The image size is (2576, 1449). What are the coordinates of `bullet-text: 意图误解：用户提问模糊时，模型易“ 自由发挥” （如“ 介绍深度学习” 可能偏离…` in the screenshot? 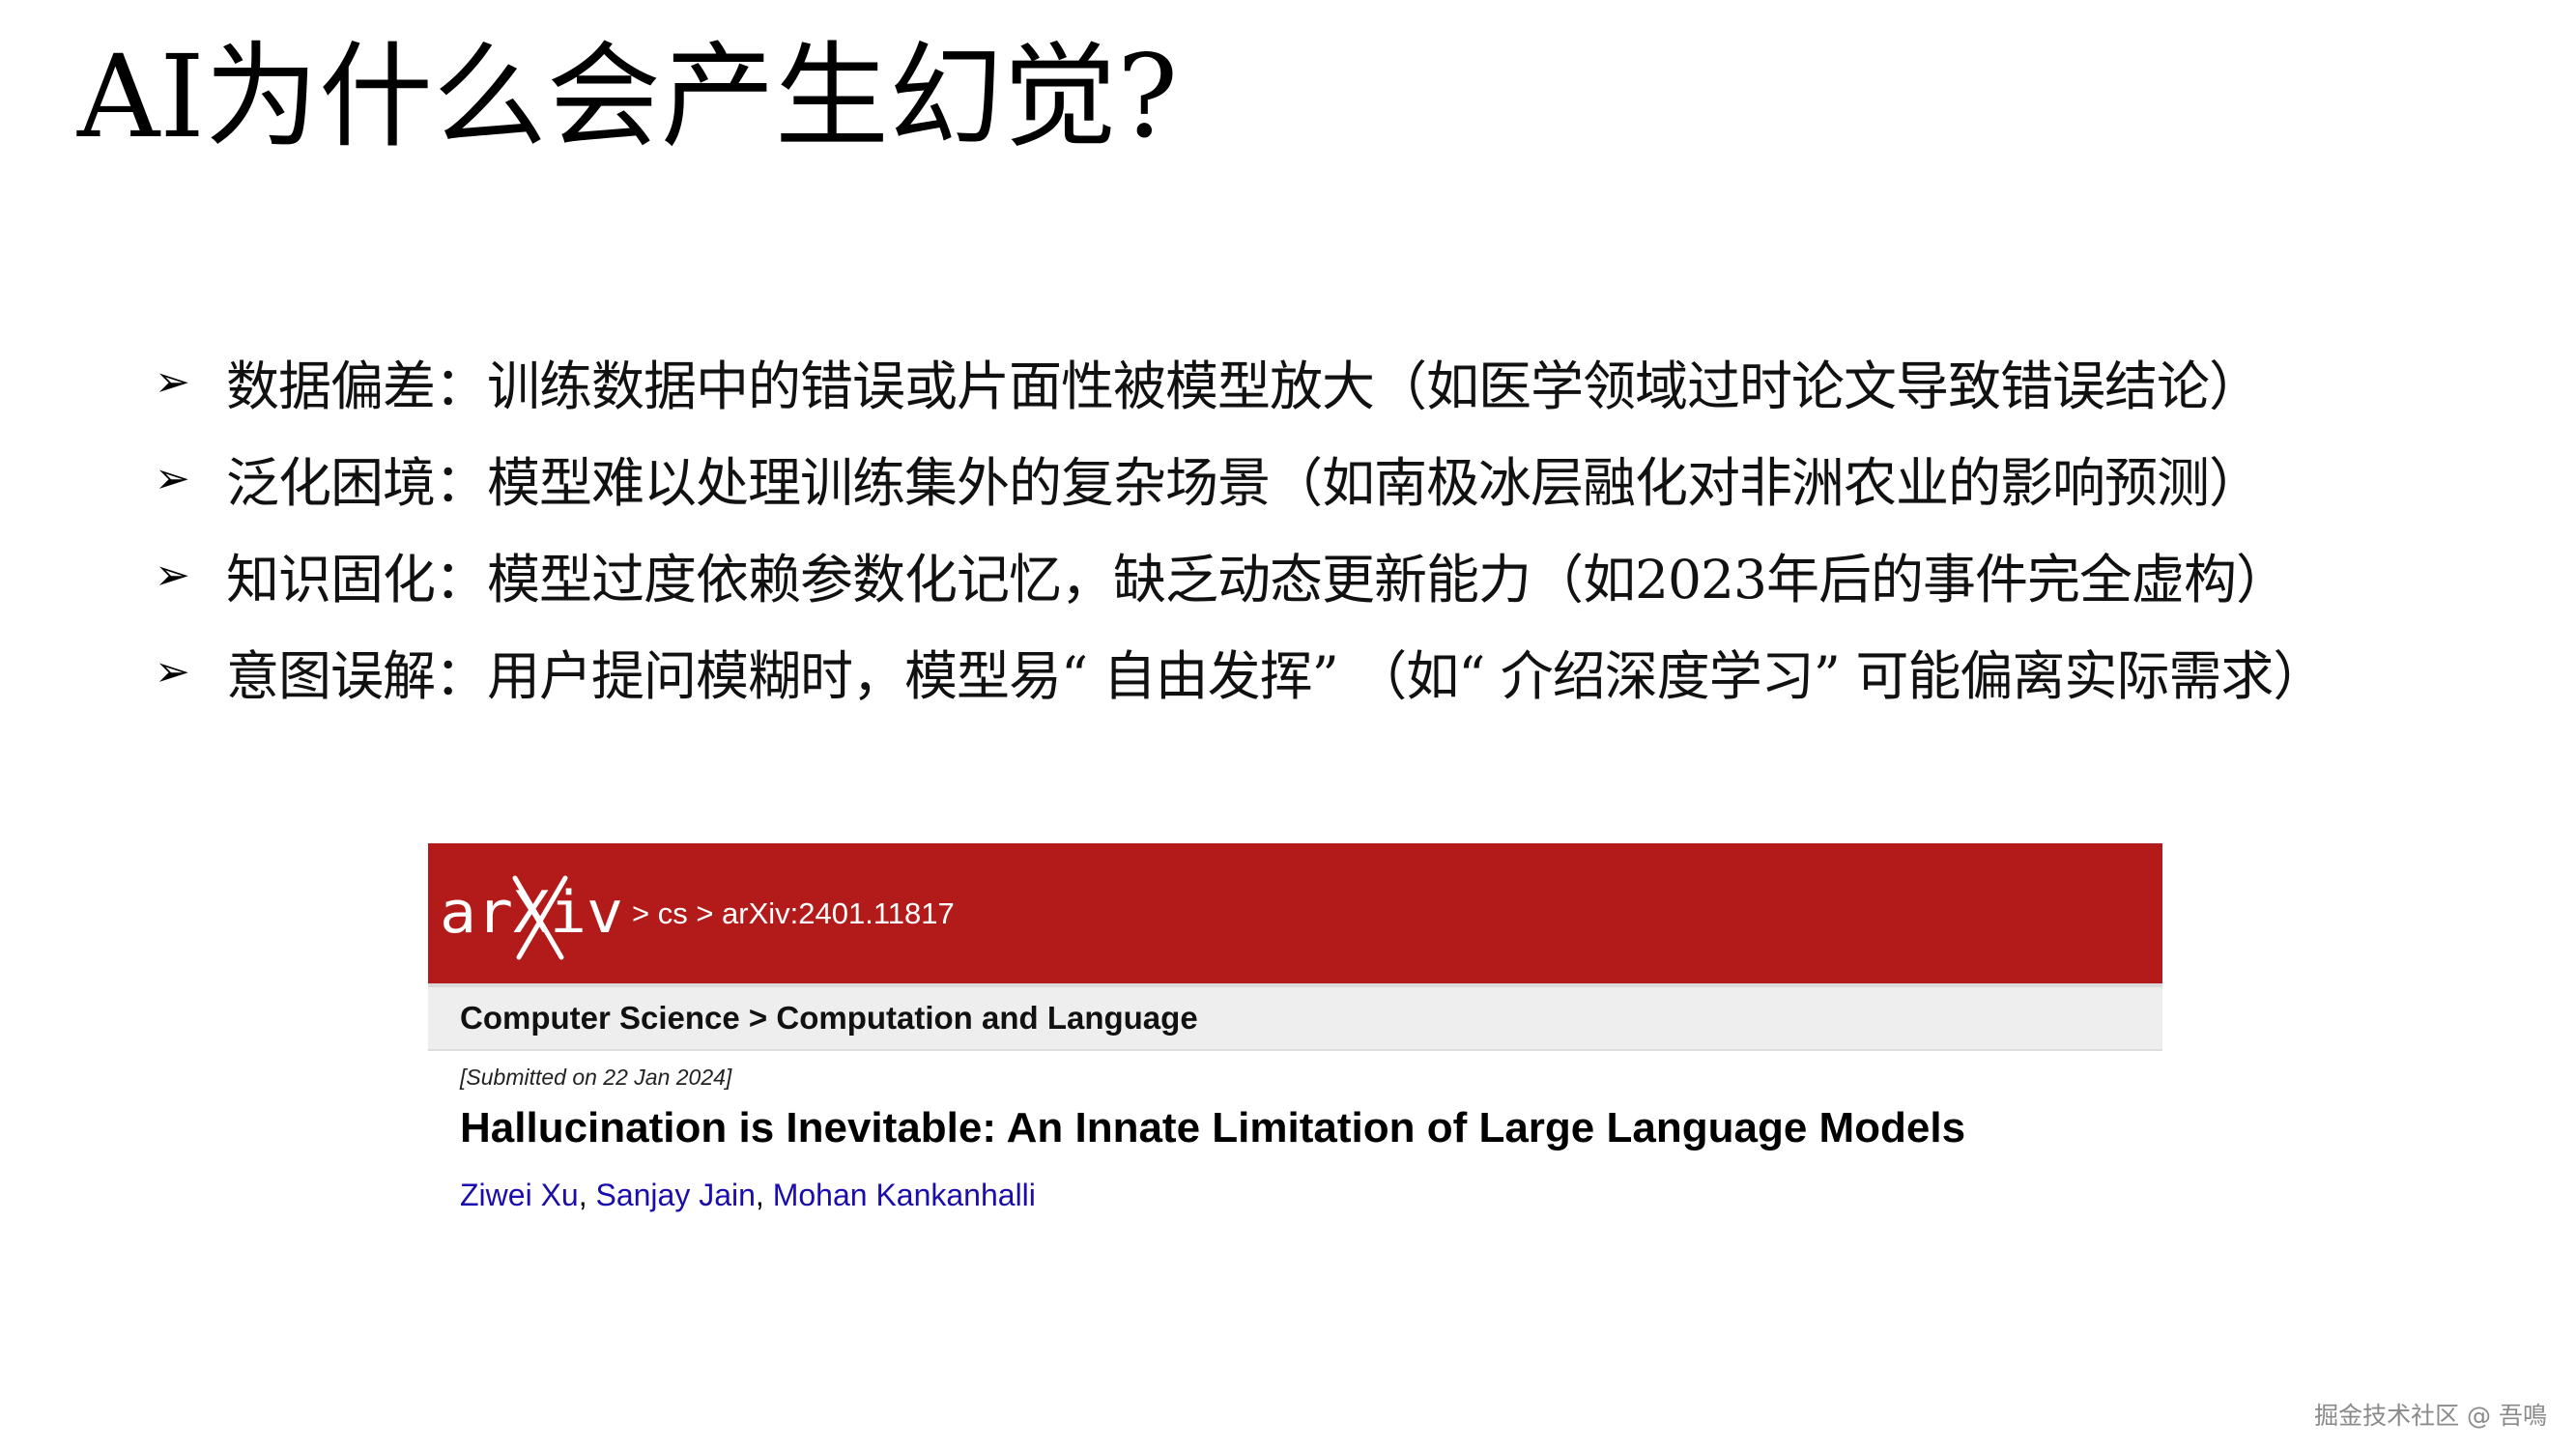 It's located at (1276, 676).